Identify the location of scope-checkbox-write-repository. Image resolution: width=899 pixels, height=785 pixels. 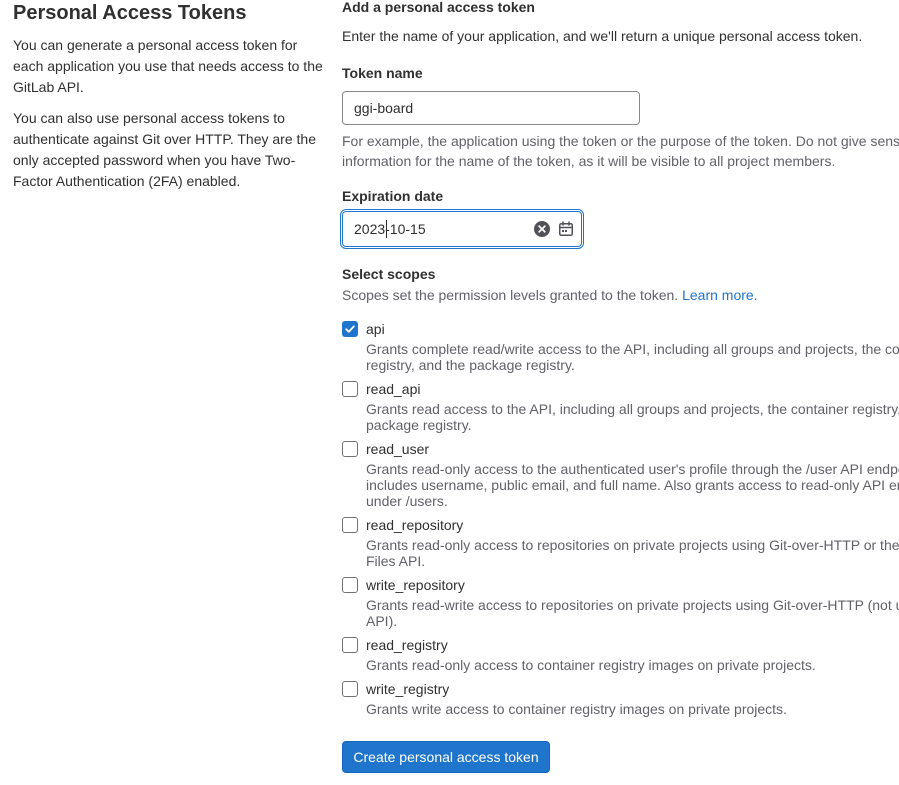
(350, 585).